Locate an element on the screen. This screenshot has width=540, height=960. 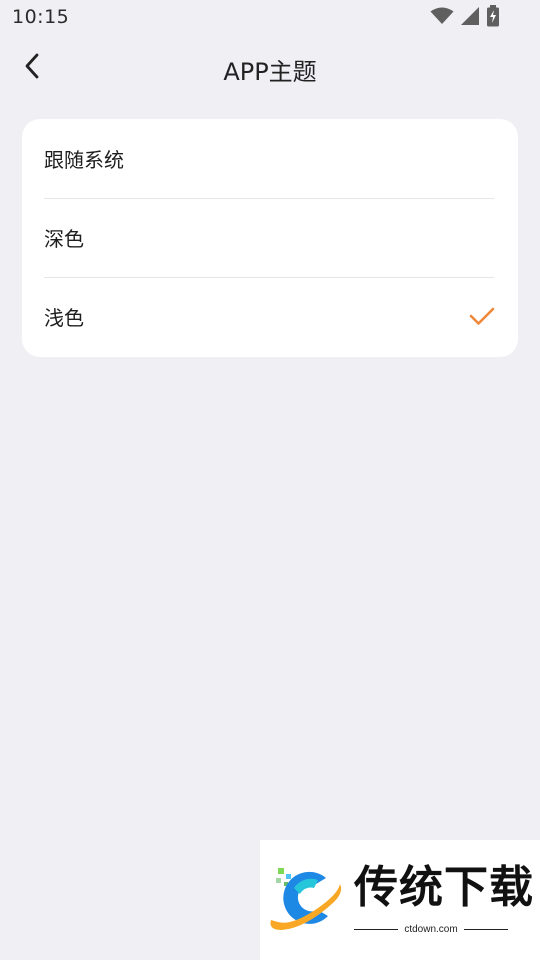
option-label: 浅色 is located at coordinates (64, 318).